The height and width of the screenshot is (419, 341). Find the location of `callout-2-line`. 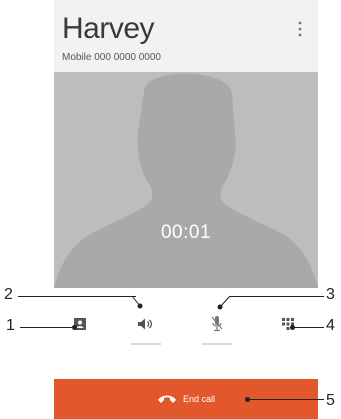

callout-2-line is located at coordinates (77, 296).